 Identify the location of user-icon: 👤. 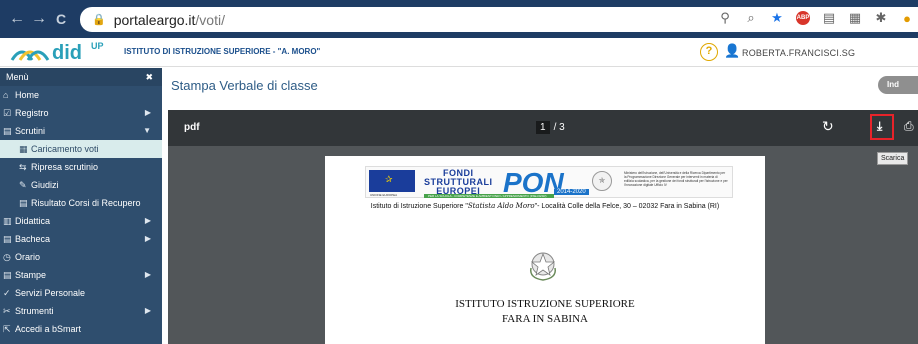
(732, 51).